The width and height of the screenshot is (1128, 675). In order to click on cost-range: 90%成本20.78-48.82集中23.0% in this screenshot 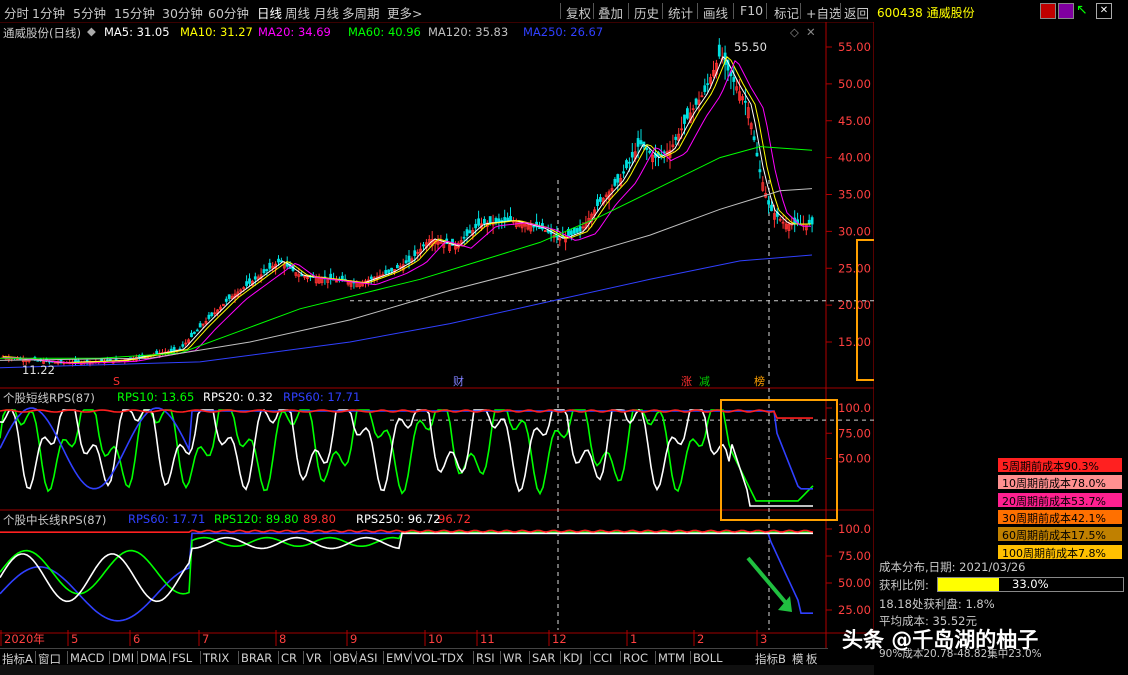, I will do `click(960, 654)`.